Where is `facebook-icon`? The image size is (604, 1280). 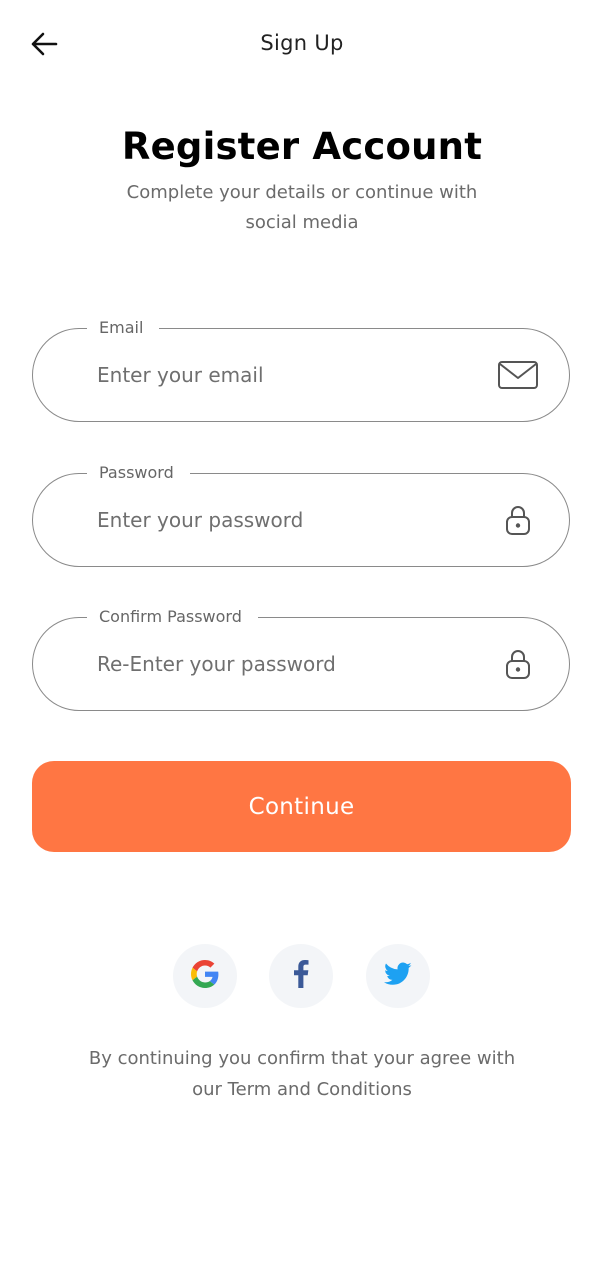
facebook-icon is located at coordinates (301, 976).